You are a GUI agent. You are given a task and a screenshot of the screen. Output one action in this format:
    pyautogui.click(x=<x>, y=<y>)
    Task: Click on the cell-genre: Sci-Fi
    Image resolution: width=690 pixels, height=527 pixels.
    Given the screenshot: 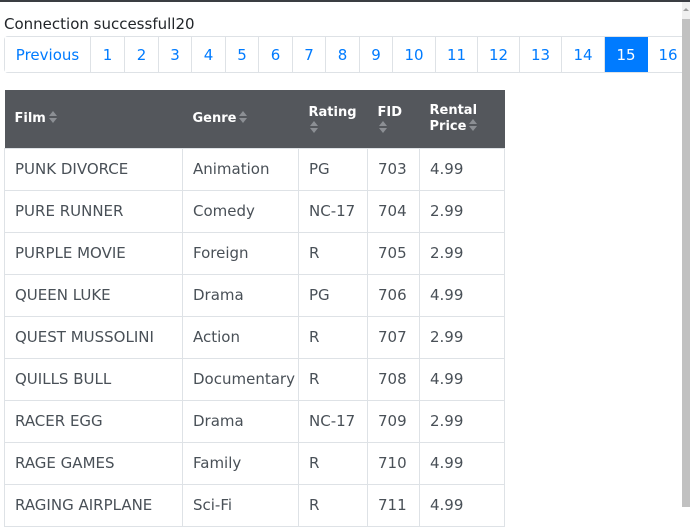 What is the action you would take?
    pyautogui.click(x=240, y=505)
    